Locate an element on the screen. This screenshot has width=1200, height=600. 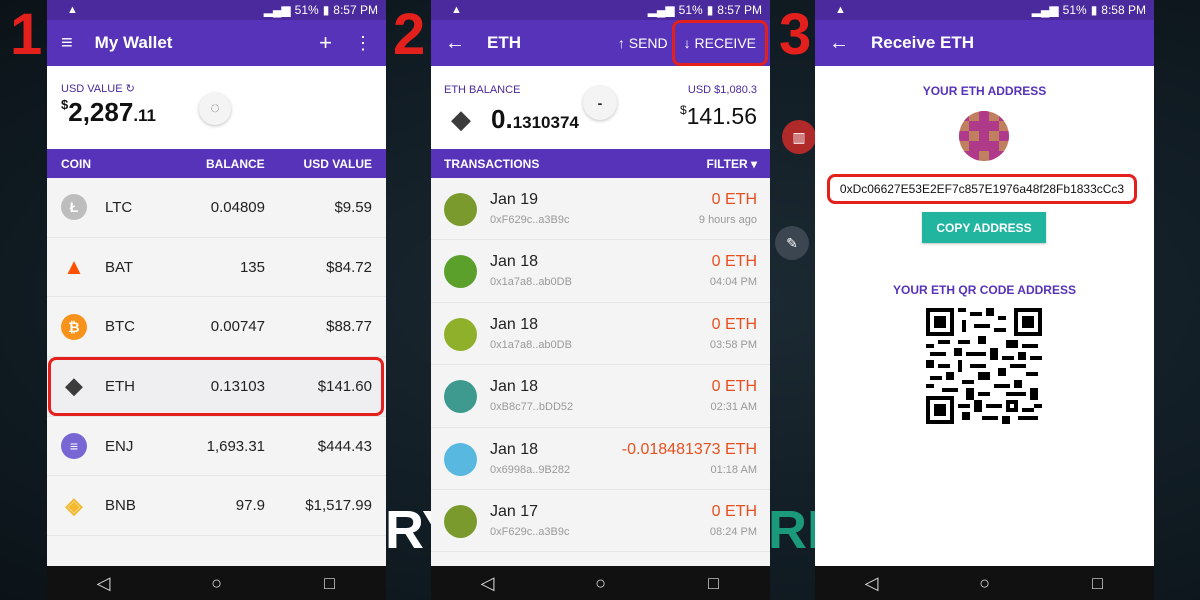
eth-usd-value: $141.56 is located at coordinates (718, 116).